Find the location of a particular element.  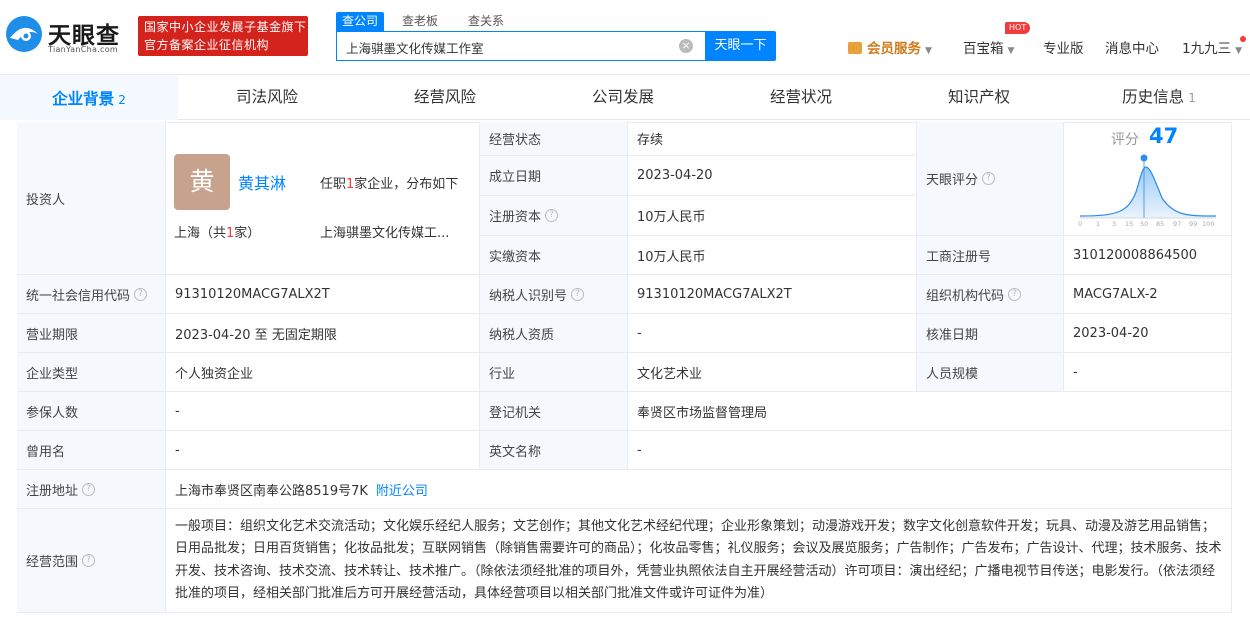

clear-icon: × is located at coordinates (686, 46).